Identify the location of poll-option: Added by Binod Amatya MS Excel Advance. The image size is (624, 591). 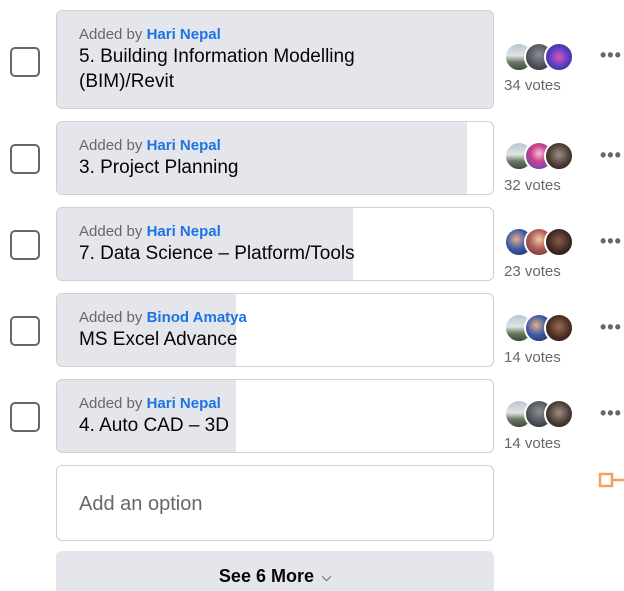
(275, 330).